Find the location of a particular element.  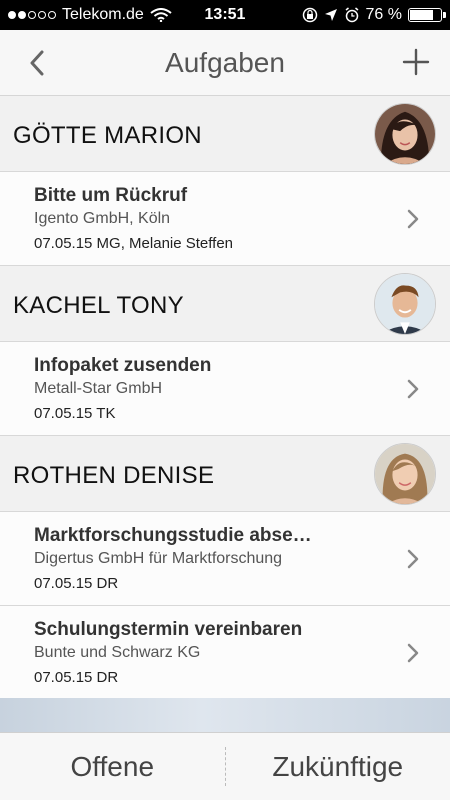

alarm-clock-icon is located at coordinates (351, 15).